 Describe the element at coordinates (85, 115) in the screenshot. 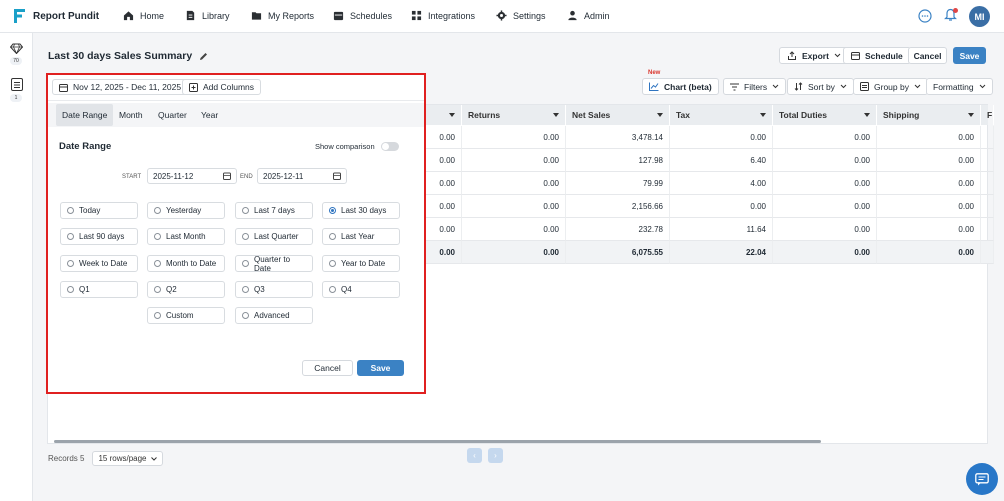

I see `tab-date-range: Date Range` at that location.